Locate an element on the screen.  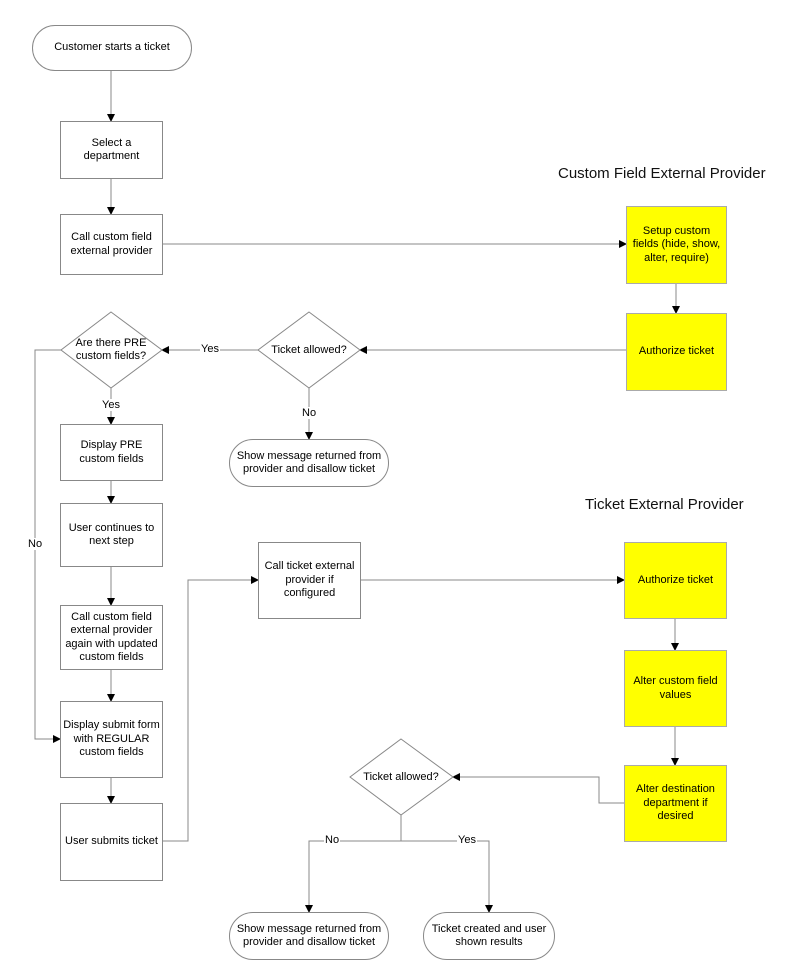
start-terminator: Customer starts a ticket is located at coordinates (112, 48).